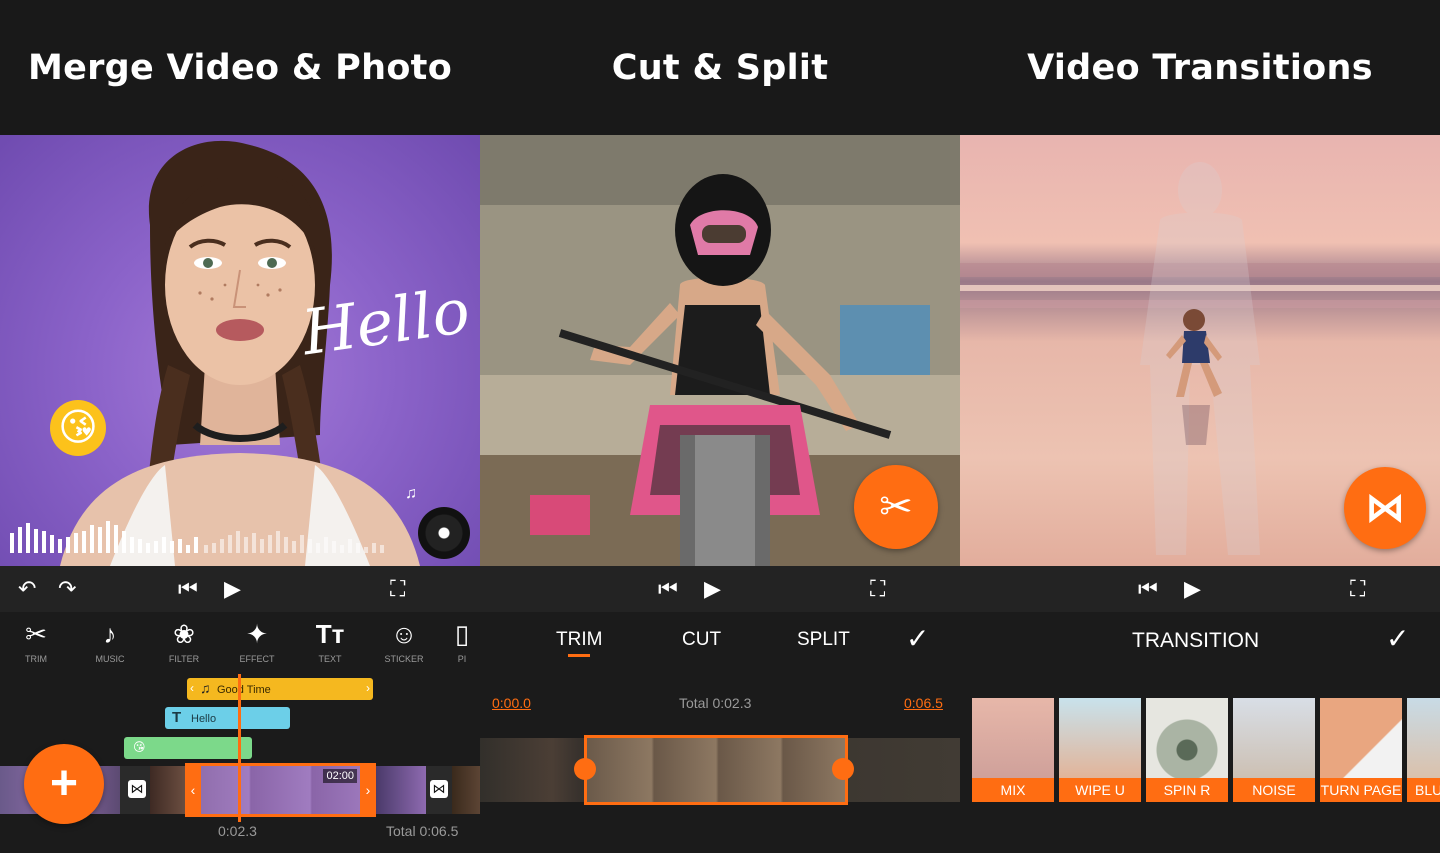 The height and width of the screenshot is (853, 1440). What do you see at coordinates (368, 688) in the screenshot?
I see `track-handle-right: ›` at bounding box center [368, 688].